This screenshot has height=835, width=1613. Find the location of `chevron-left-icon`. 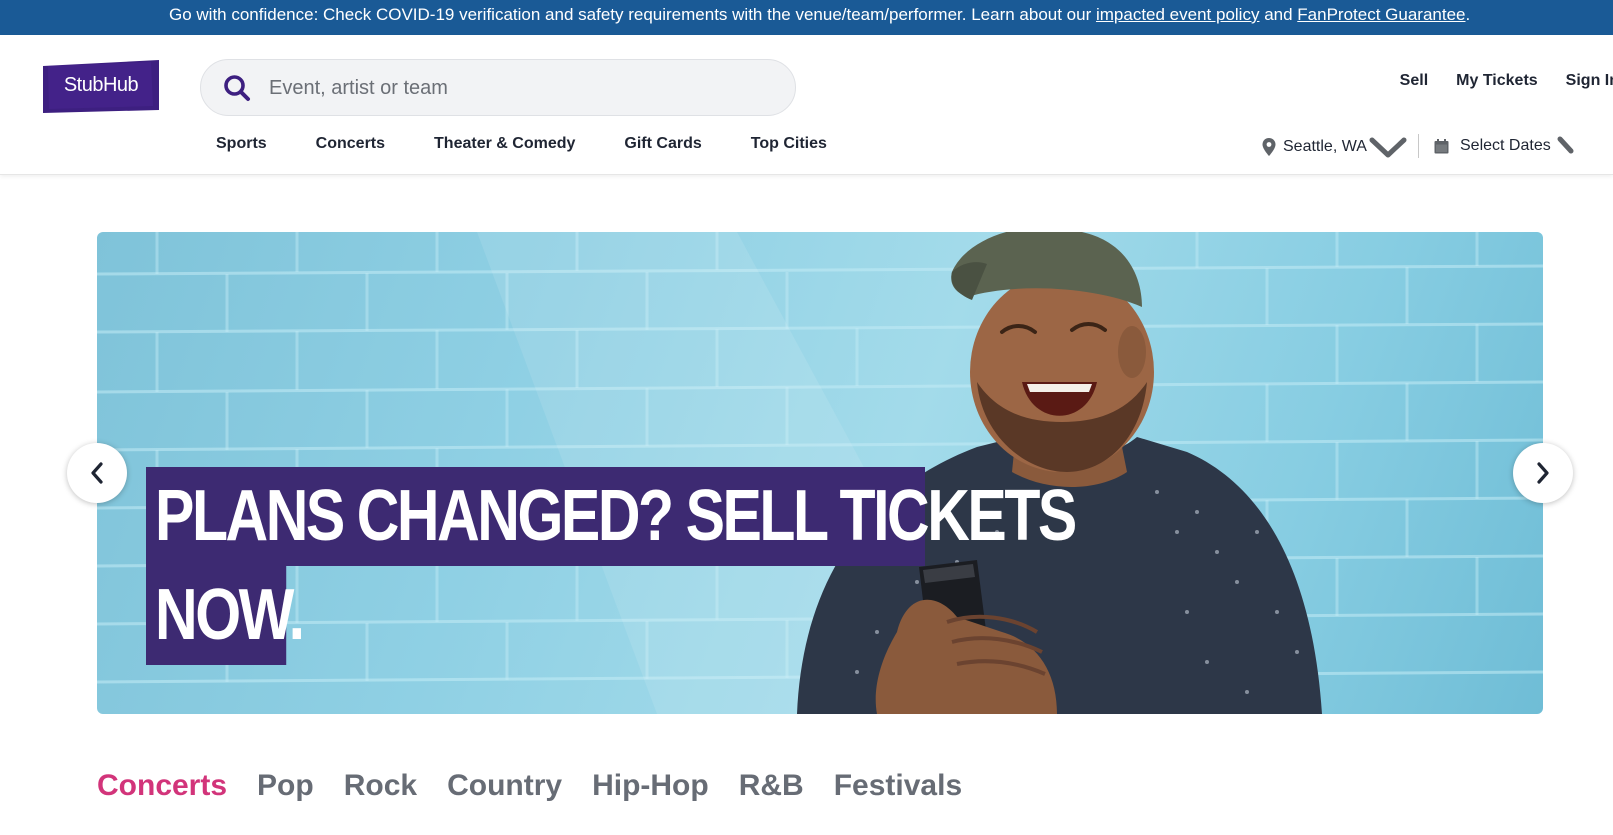

chevron-left-icon is located at coordinates (97, 473).